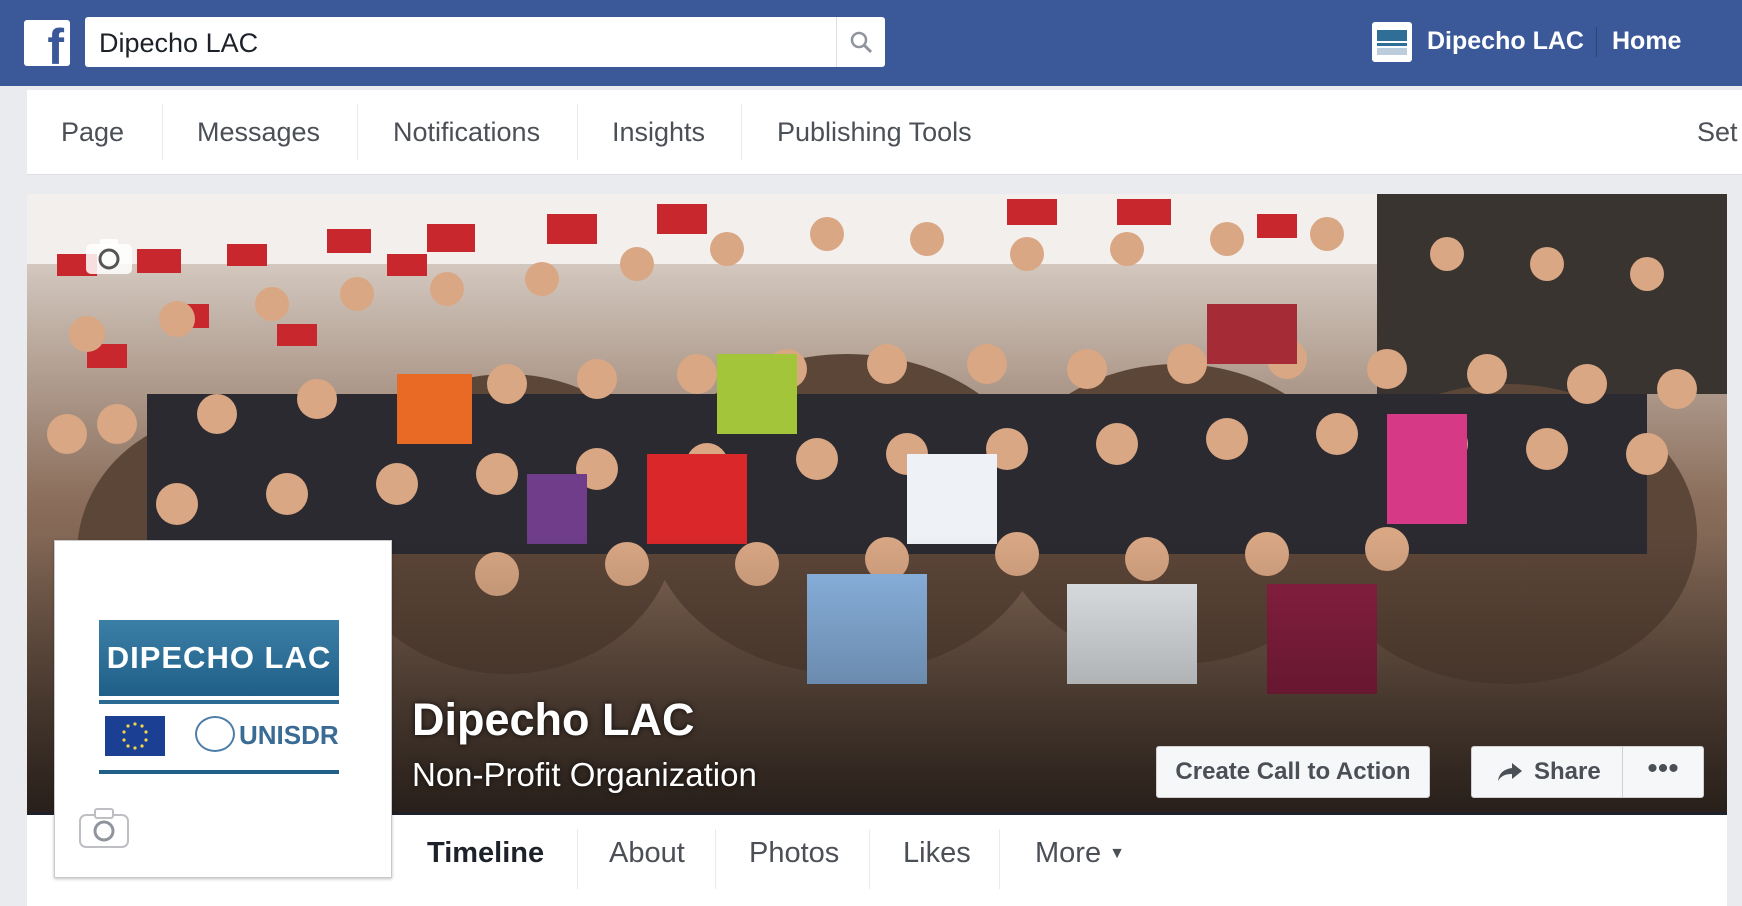  Describe the element at coordinates (485, 853) in the screenshot. I see `tab-timeline: Timeline` at that location.